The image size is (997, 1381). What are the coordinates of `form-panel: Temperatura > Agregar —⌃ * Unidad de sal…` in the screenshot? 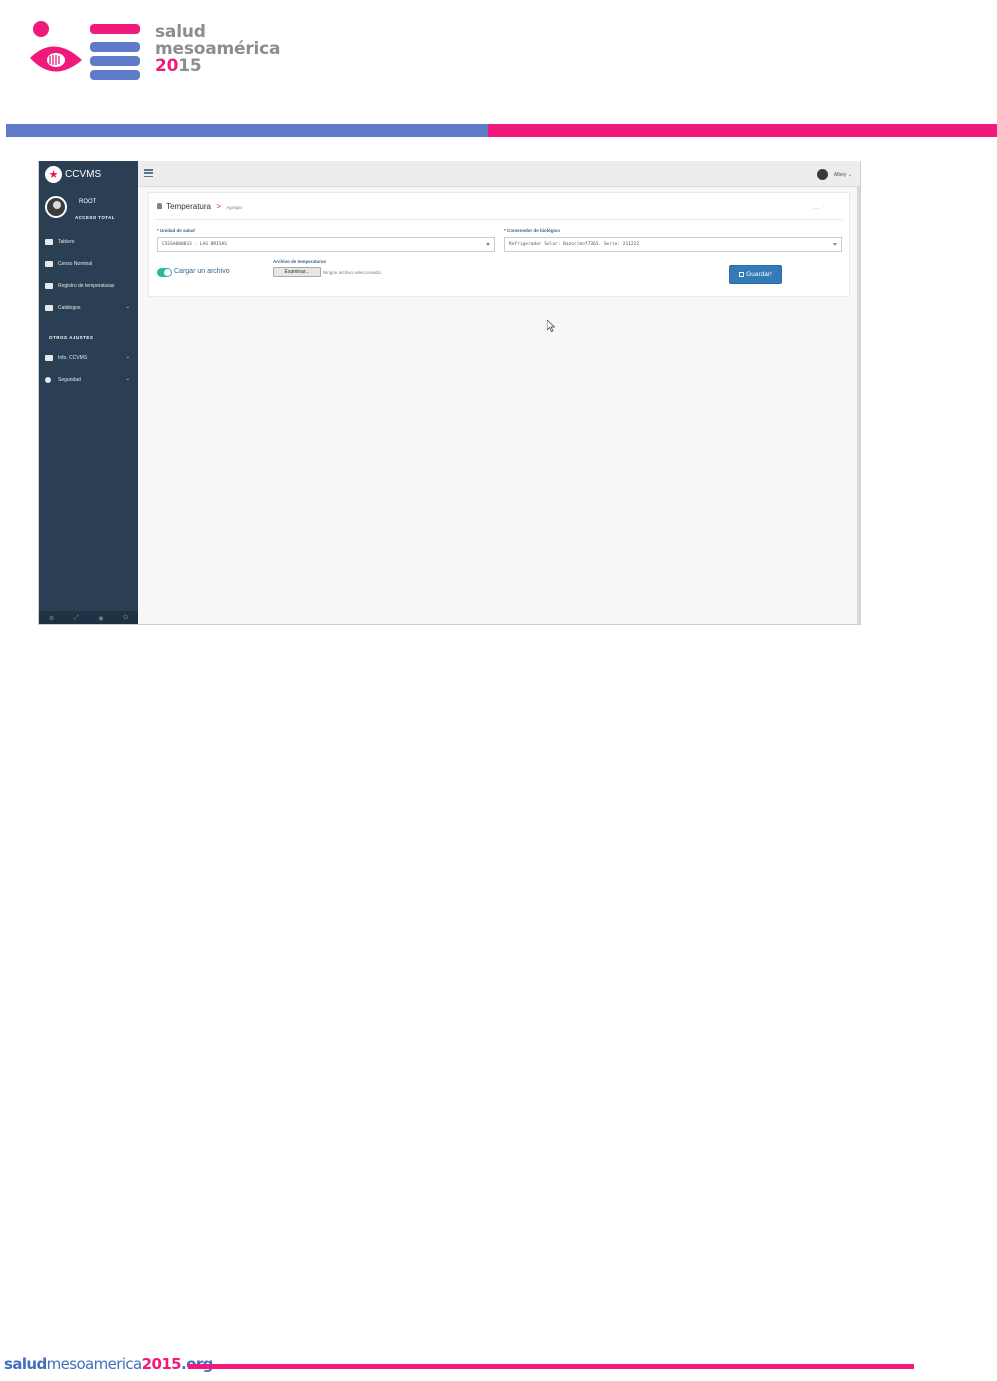 It's located at (499, 244).